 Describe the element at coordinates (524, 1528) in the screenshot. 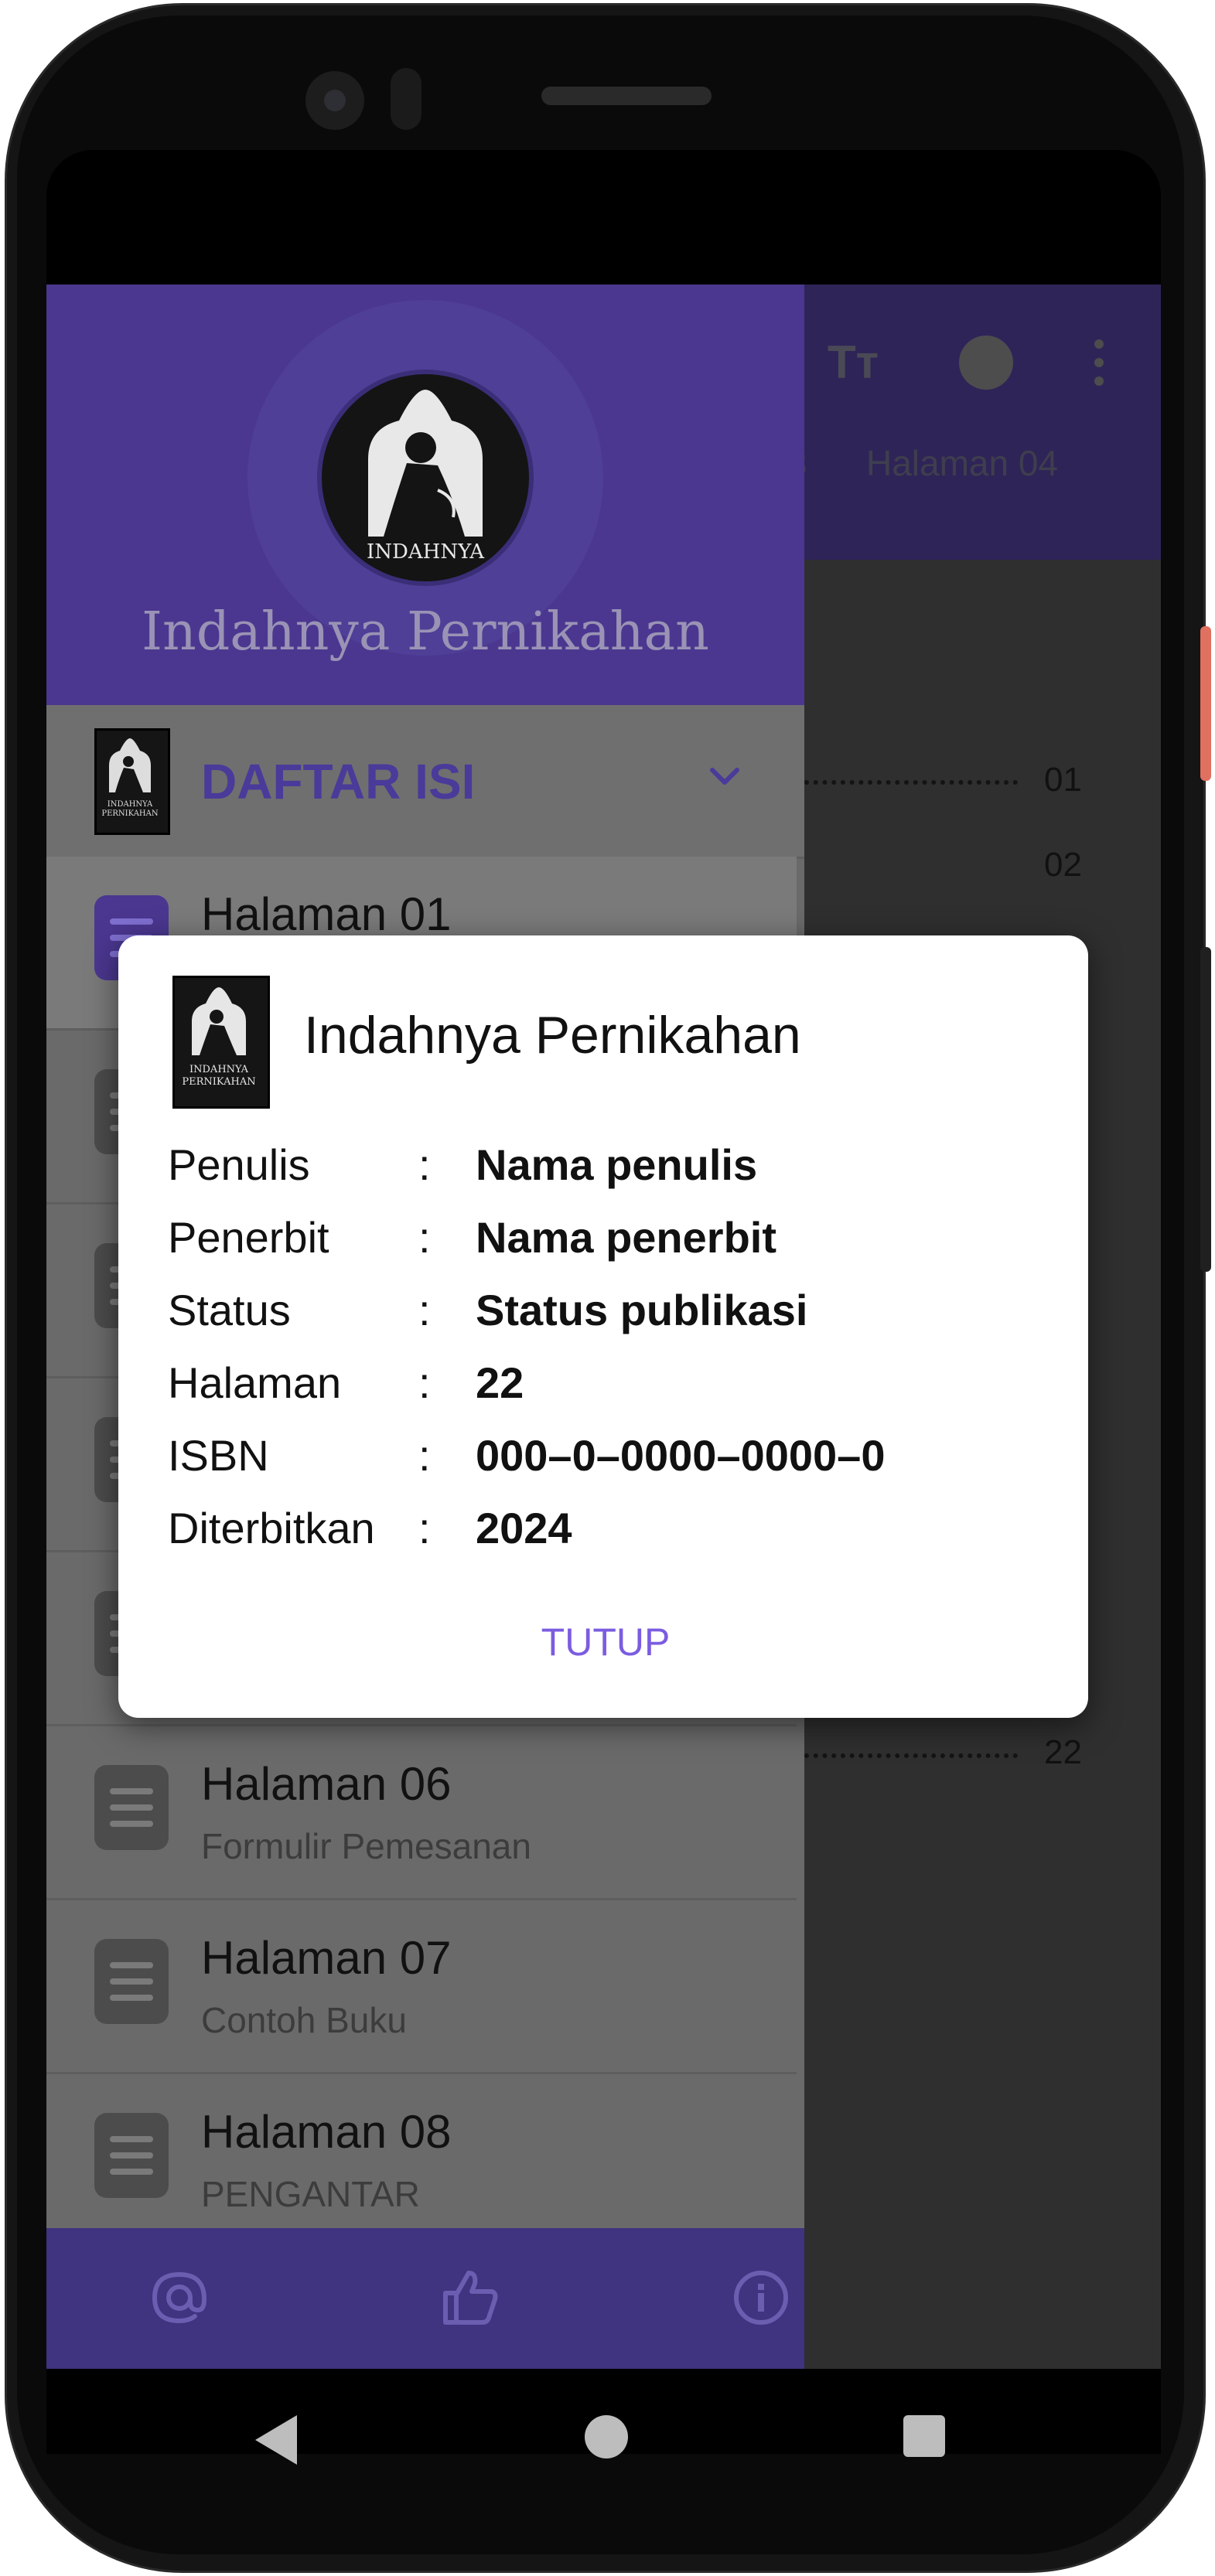

I see `info-value: 2024` at that location.